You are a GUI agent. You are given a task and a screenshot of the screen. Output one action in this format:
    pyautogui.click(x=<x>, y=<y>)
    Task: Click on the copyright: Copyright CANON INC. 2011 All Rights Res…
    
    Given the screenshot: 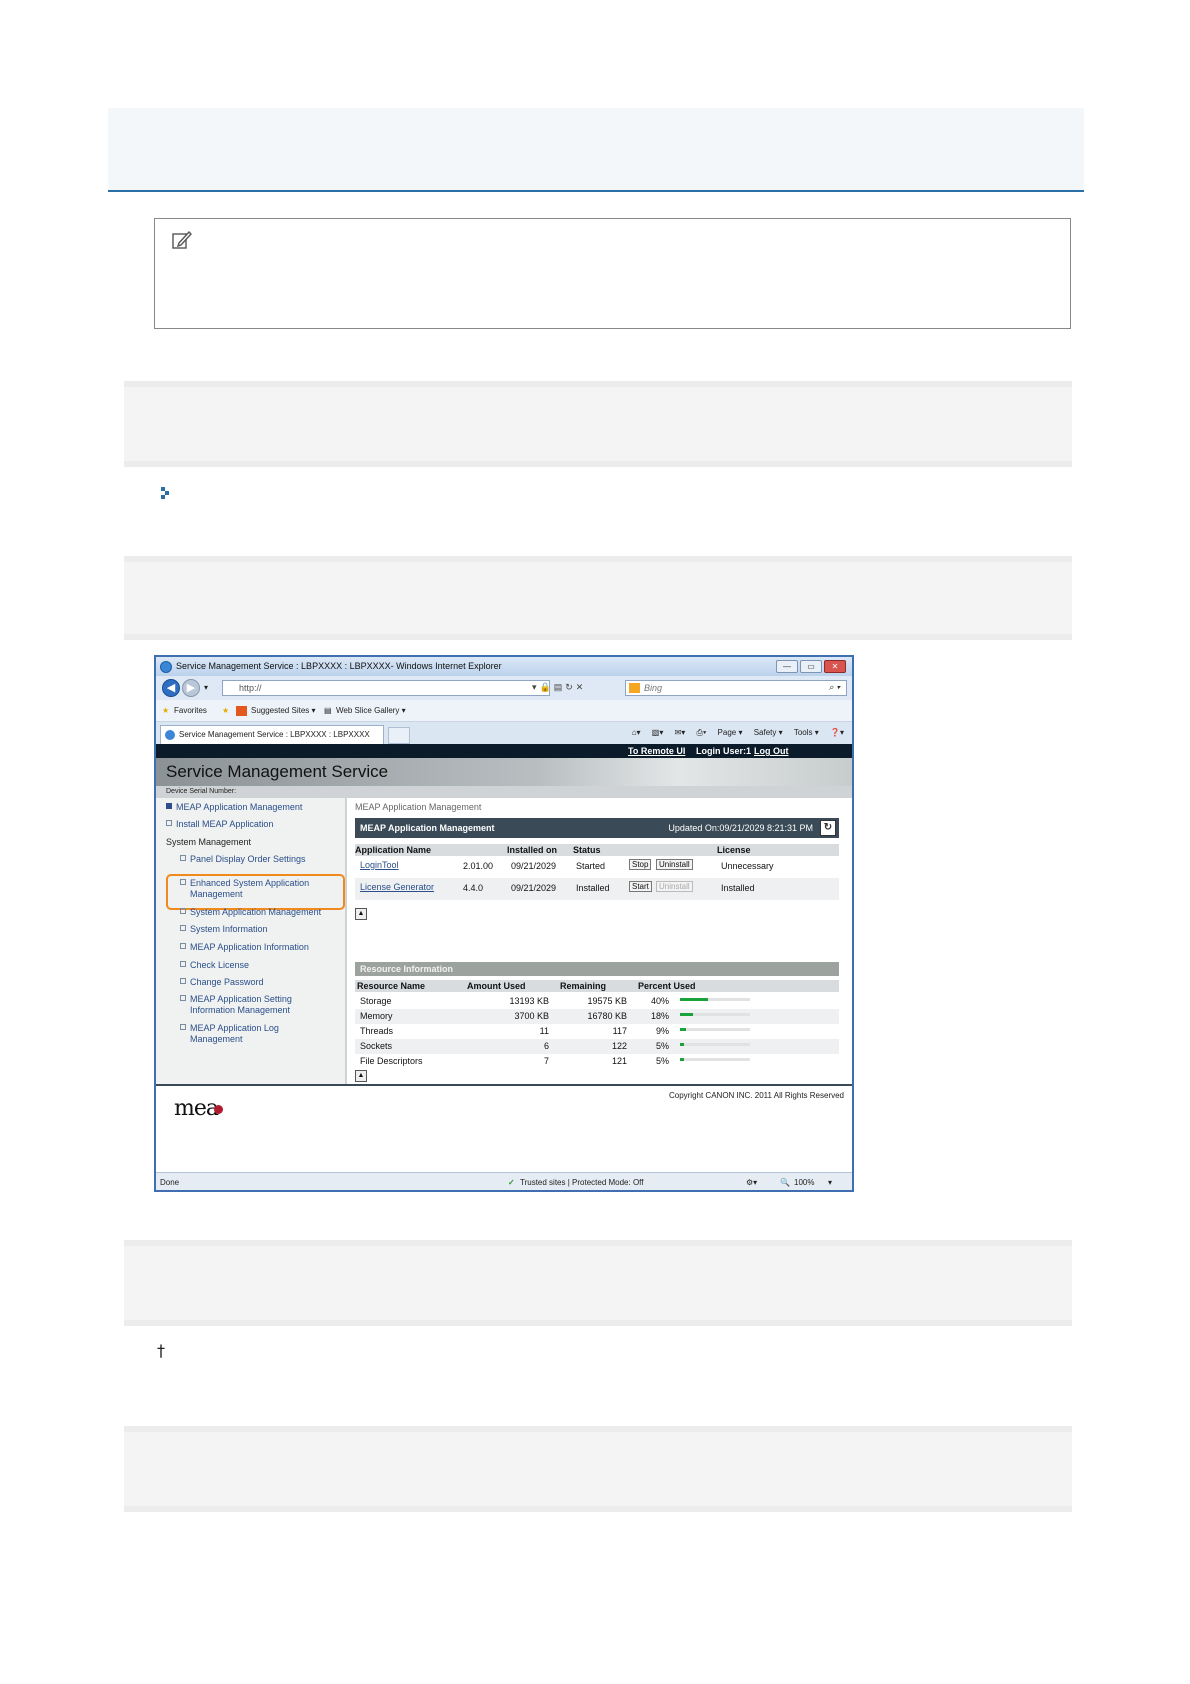 What is the action you would take?
    pyautogui.click(x=756, y=1095)
    